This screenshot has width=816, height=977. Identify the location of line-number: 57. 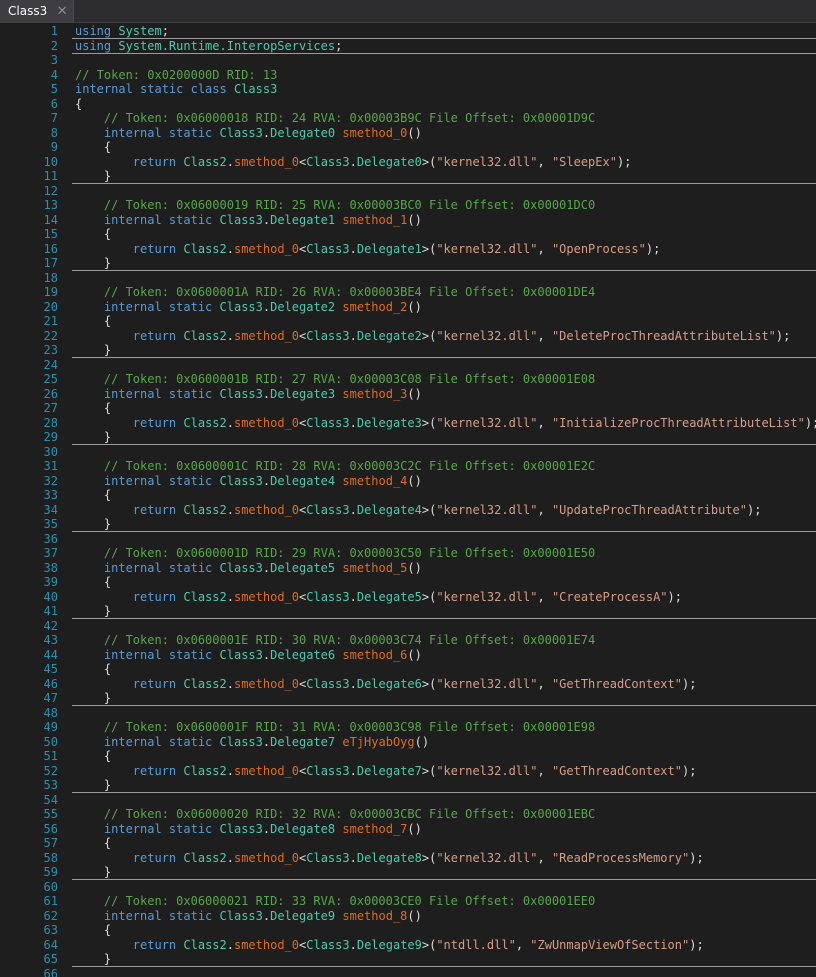
(50, 843).